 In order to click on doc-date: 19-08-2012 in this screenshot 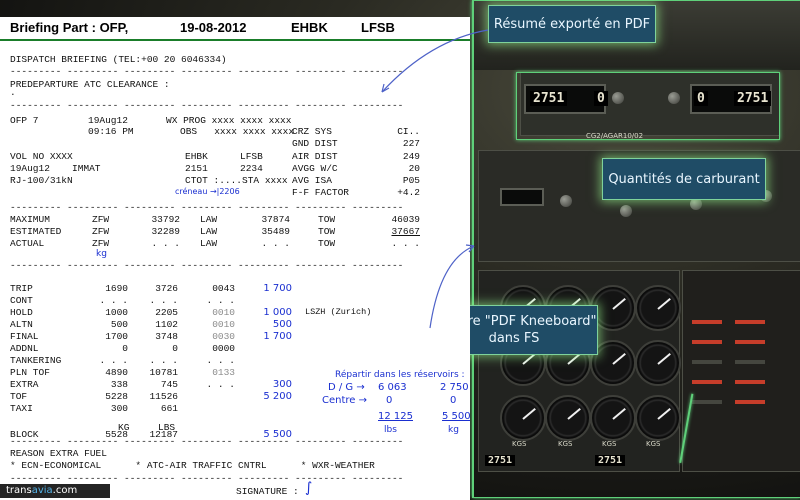, I will do `click(213, 27)`.